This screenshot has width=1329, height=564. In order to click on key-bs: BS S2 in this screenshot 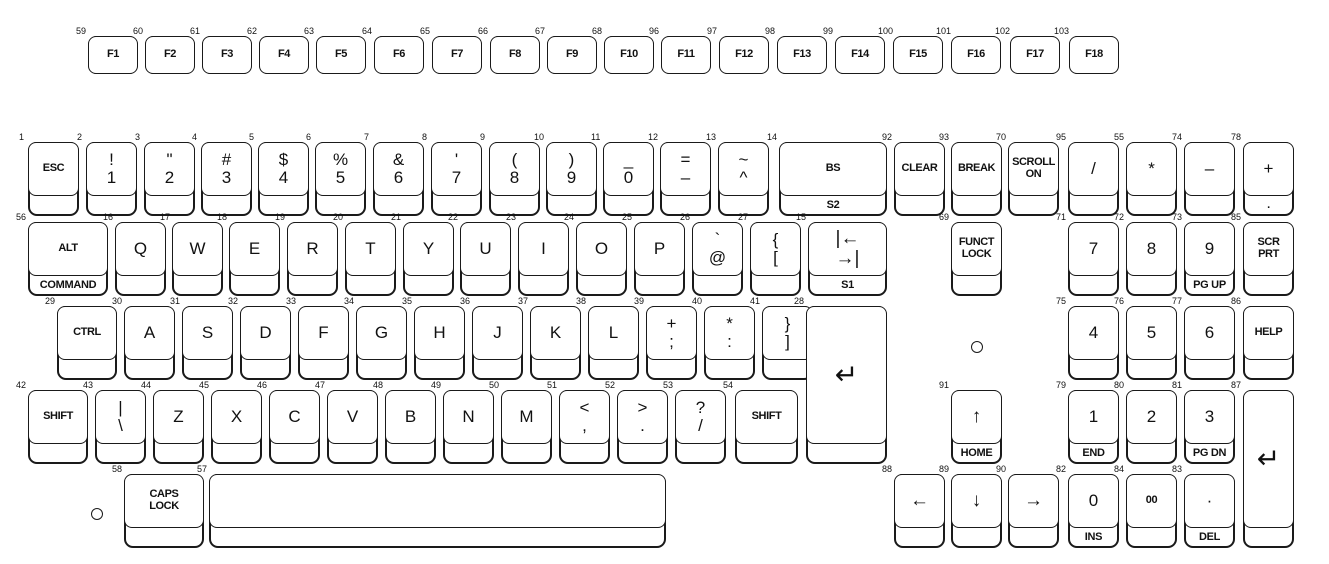, I will do `click(833, 179)`.